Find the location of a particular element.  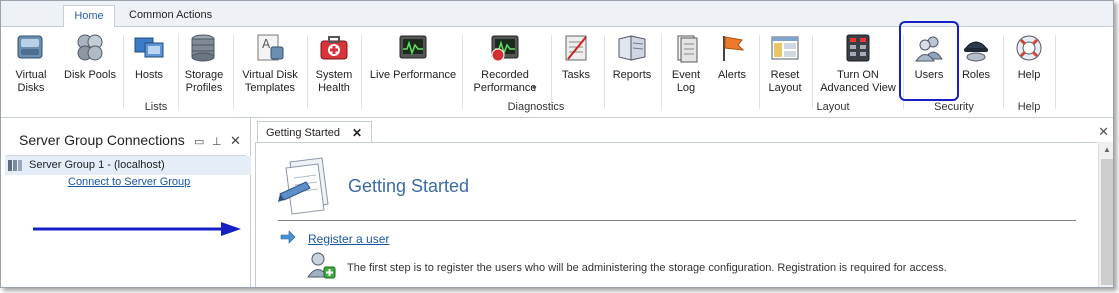

svg-text: A is located at coordinates (266, 44).